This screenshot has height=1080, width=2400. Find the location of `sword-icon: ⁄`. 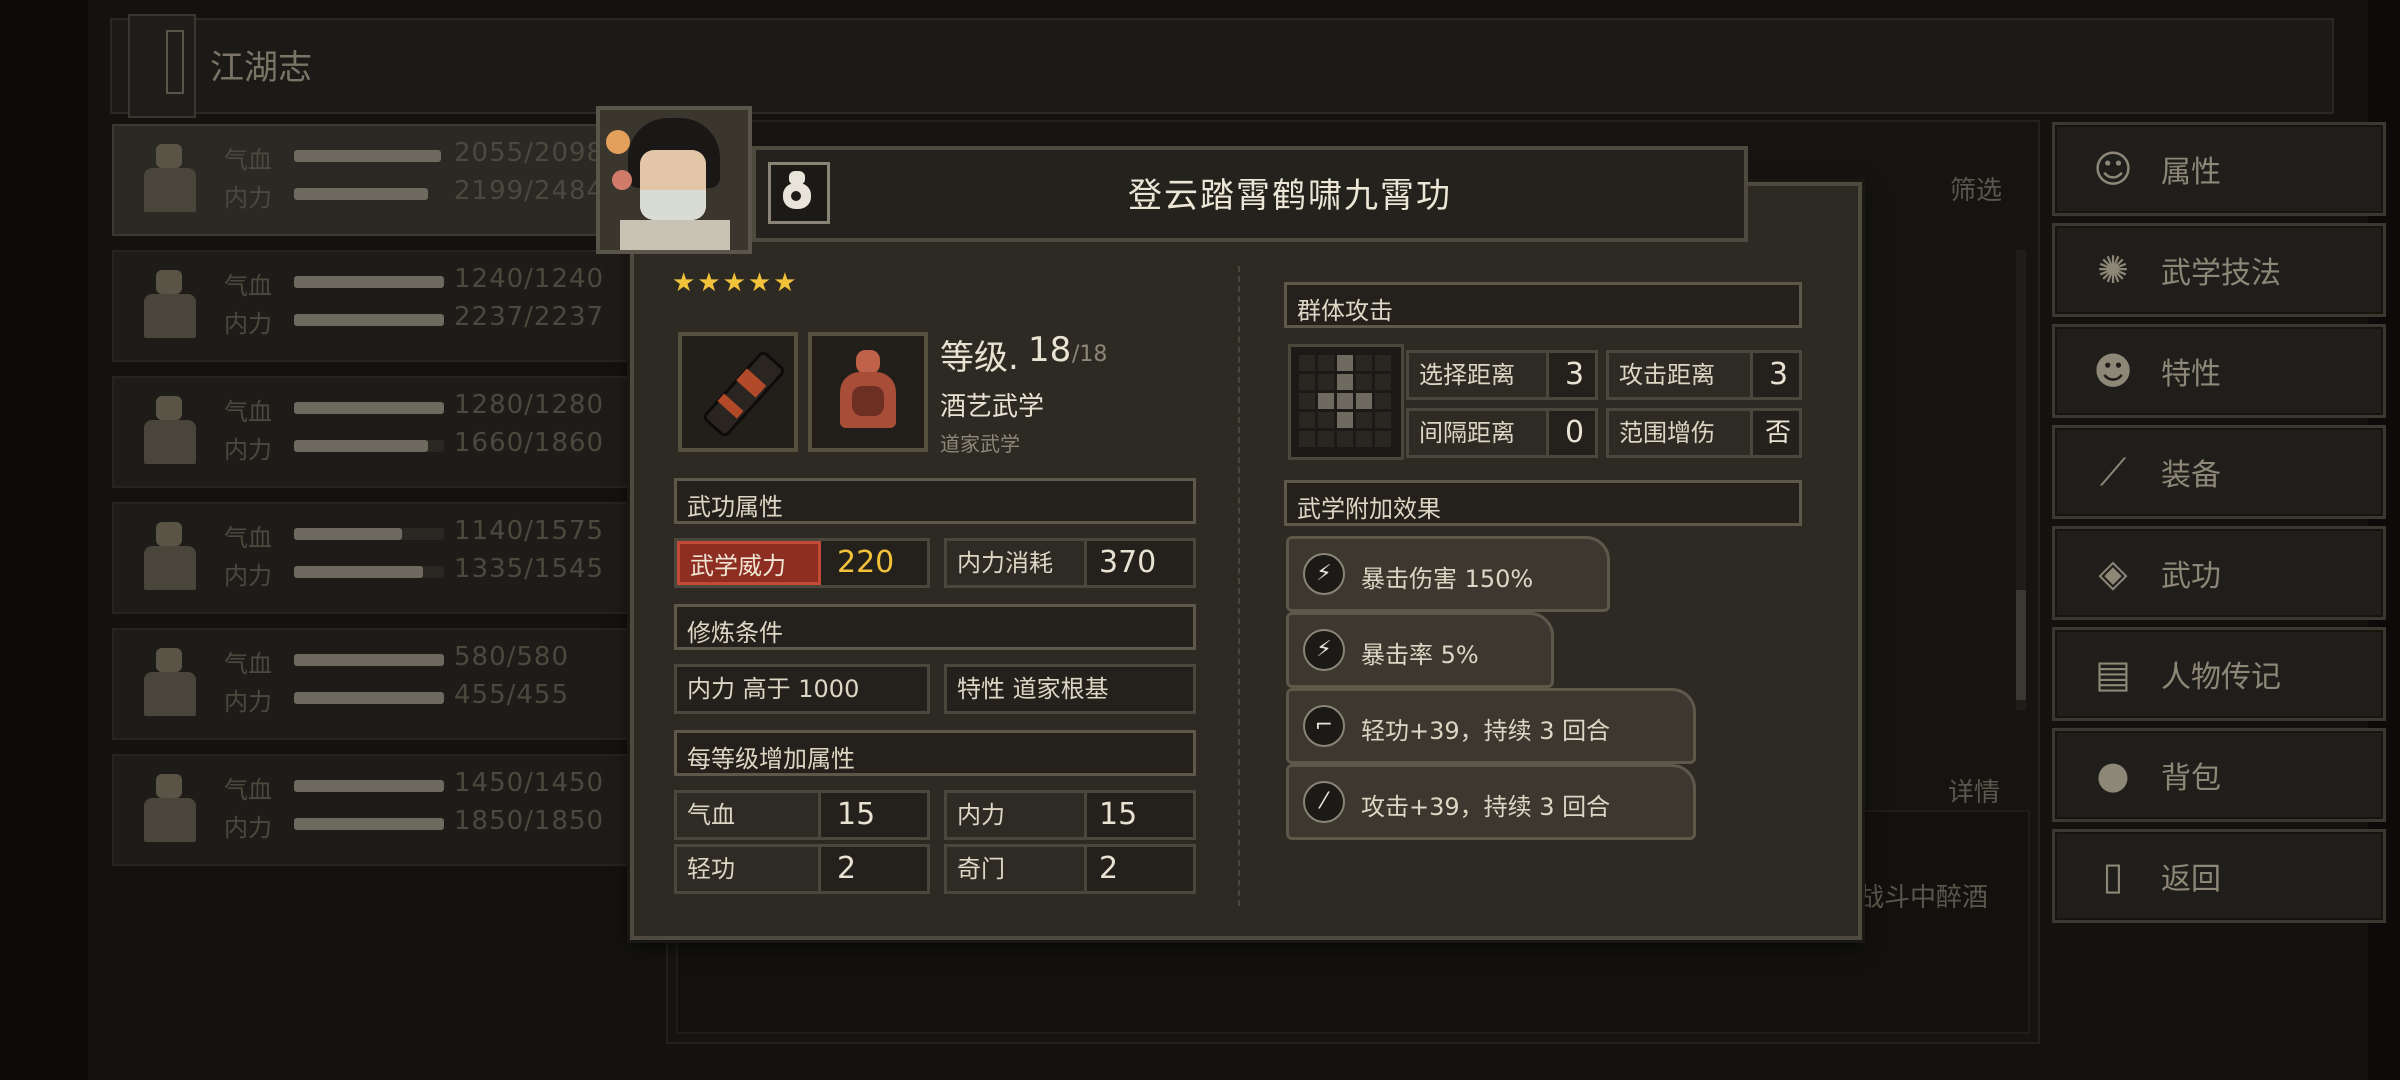

sword-icon: ⁄ is located at coordinates (1324, 802).